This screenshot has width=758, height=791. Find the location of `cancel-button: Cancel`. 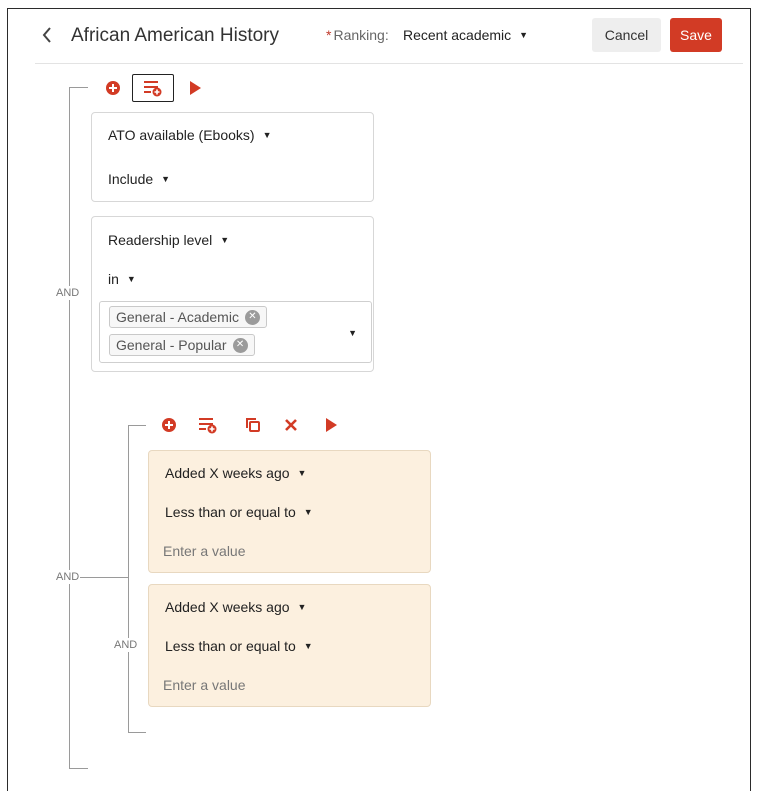

cancel-button: Cancel is located at coordinates (626, 35).